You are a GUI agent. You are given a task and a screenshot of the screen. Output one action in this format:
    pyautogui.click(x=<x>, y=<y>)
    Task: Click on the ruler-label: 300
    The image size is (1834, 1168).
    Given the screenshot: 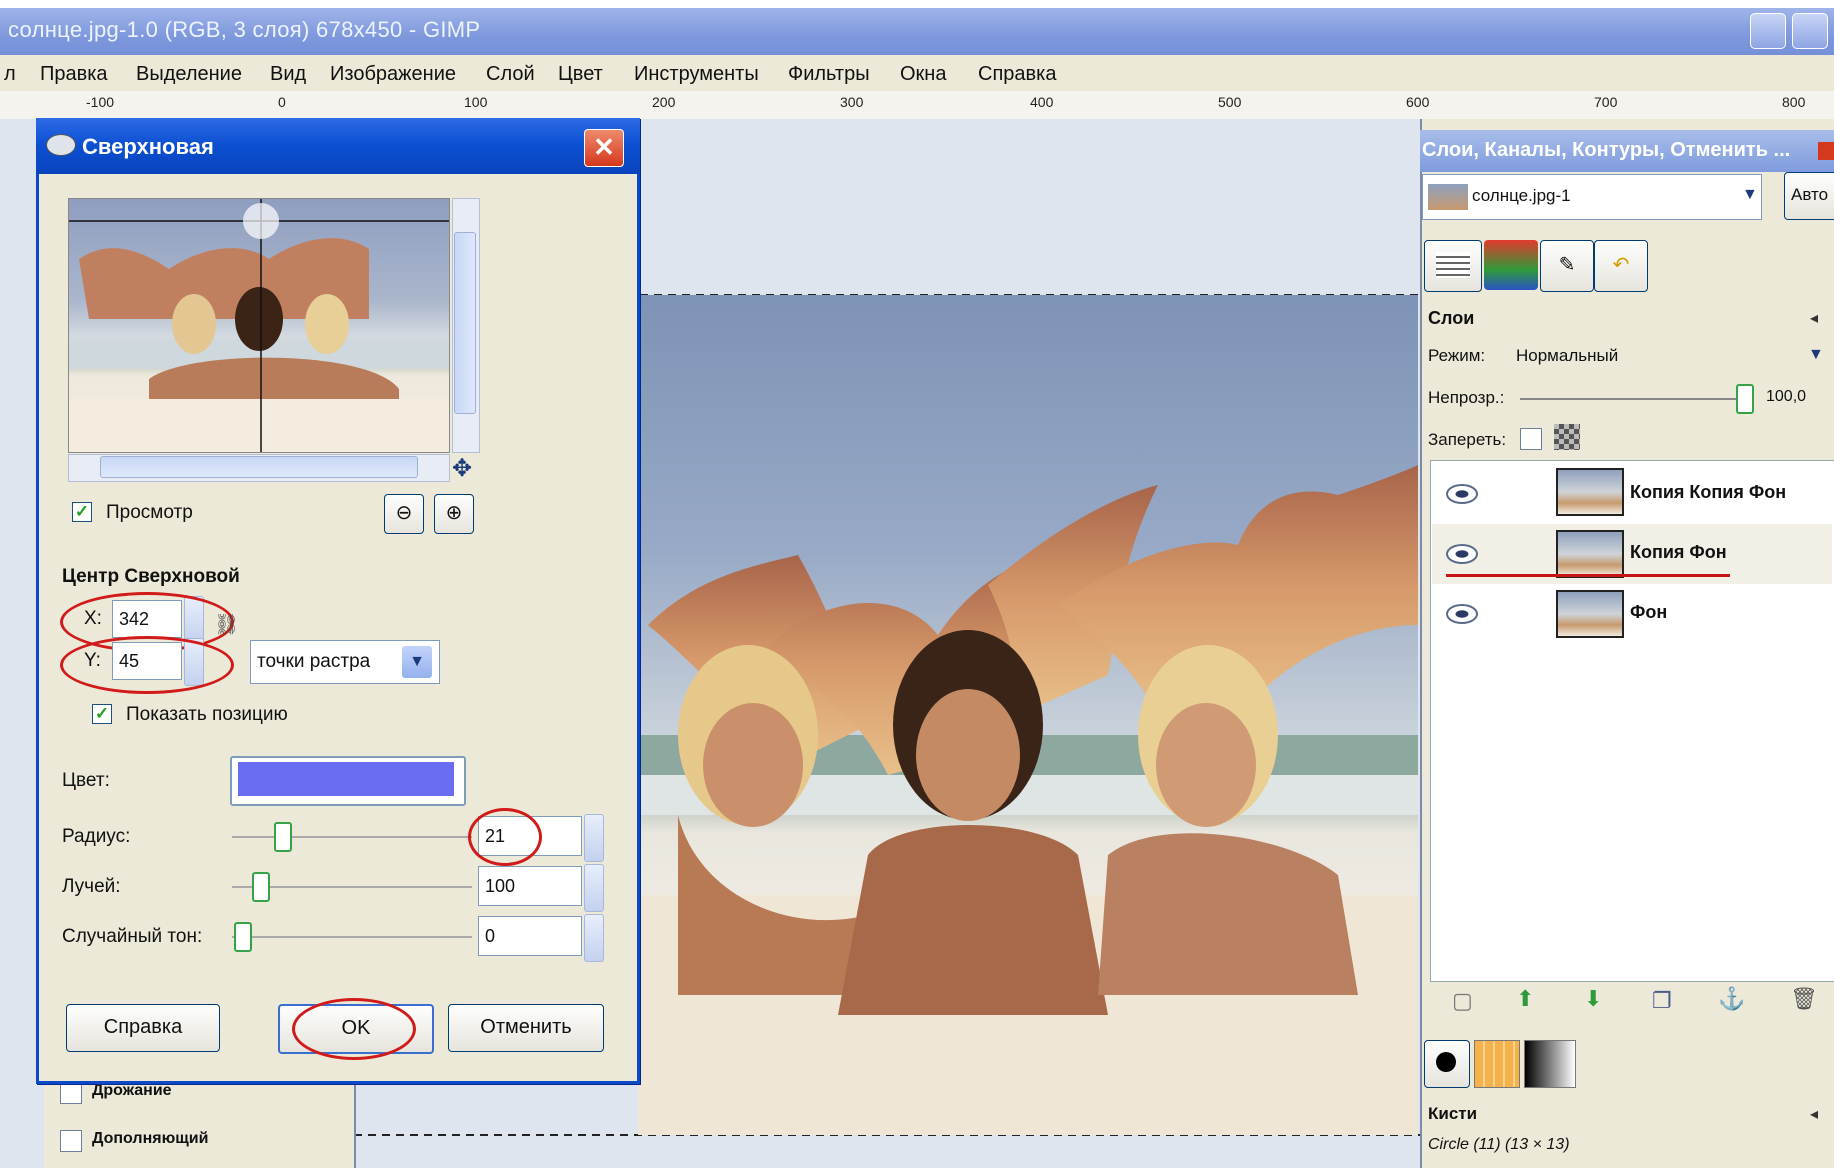 What is the action you would take?
    pyautogui.click(x=852, y=102)
    